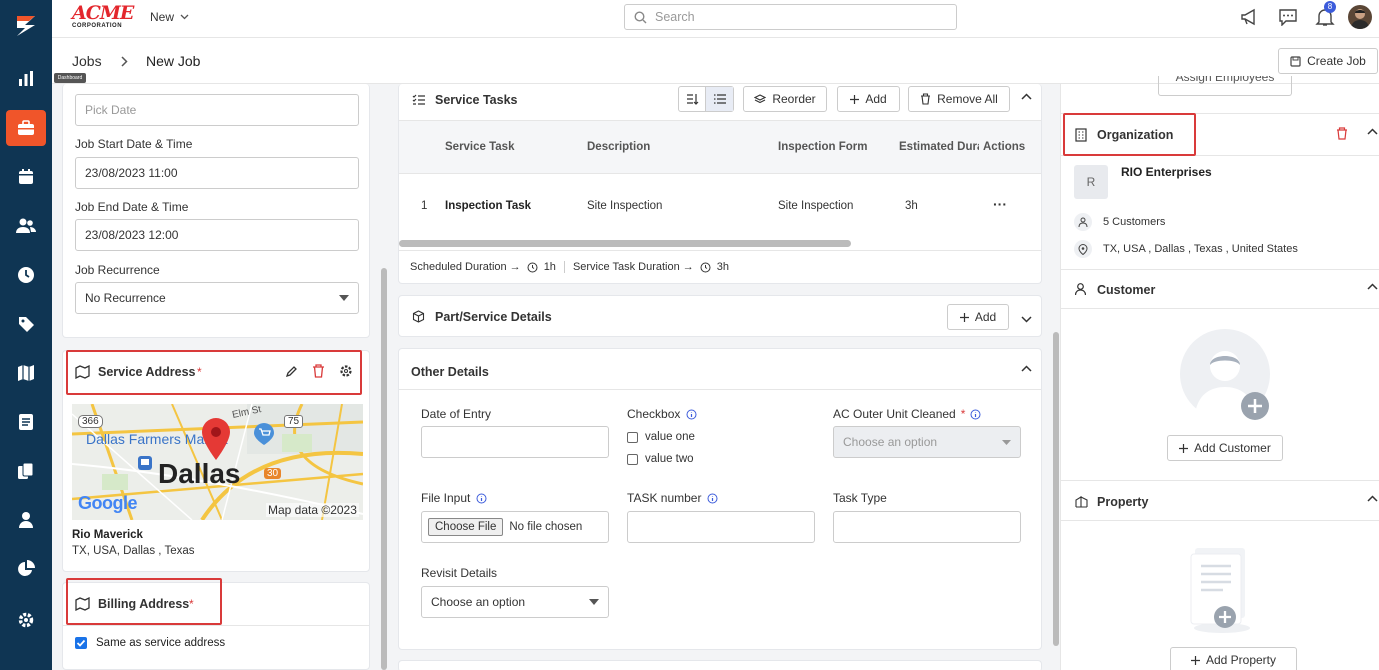 The width and height of the screenshot is (1379, 670). What do you see at coordinates (815, 206) in the screenshot?
I see `row-form: Site Inspection` at bounding box center [815, 206].